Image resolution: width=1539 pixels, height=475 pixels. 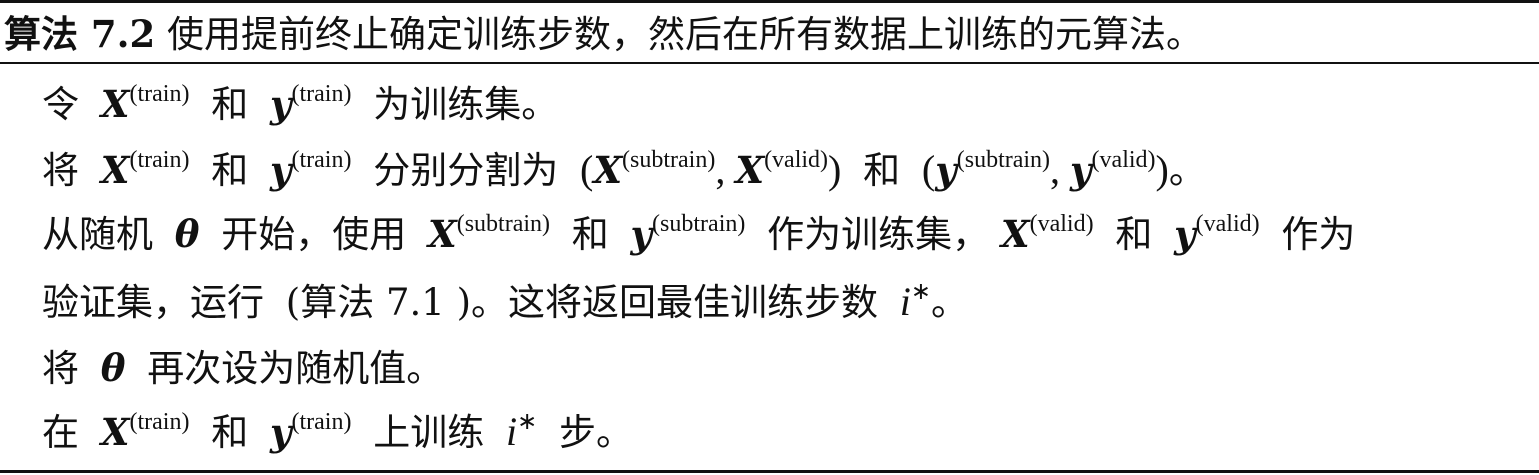 I want to click on algorithm-step-6: 在 X(train) 和 y(train) 上训练 i∗ 步。, so click(x=337, y=432).